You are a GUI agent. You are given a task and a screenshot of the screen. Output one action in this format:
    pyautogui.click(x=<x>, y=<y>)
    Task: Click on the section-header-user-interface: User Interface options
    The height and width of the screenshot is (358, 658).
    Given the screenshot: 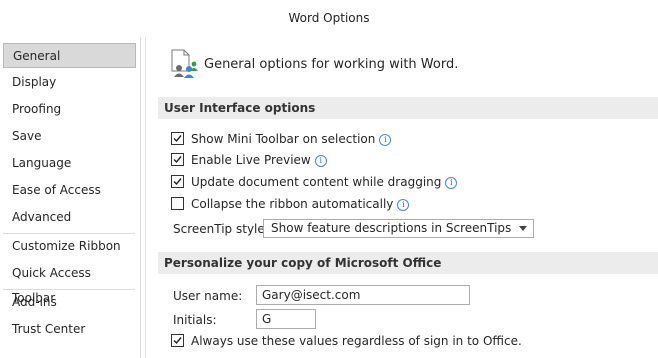 What is the action you would take?
    pyautogui.click(x=408, y=108)
    